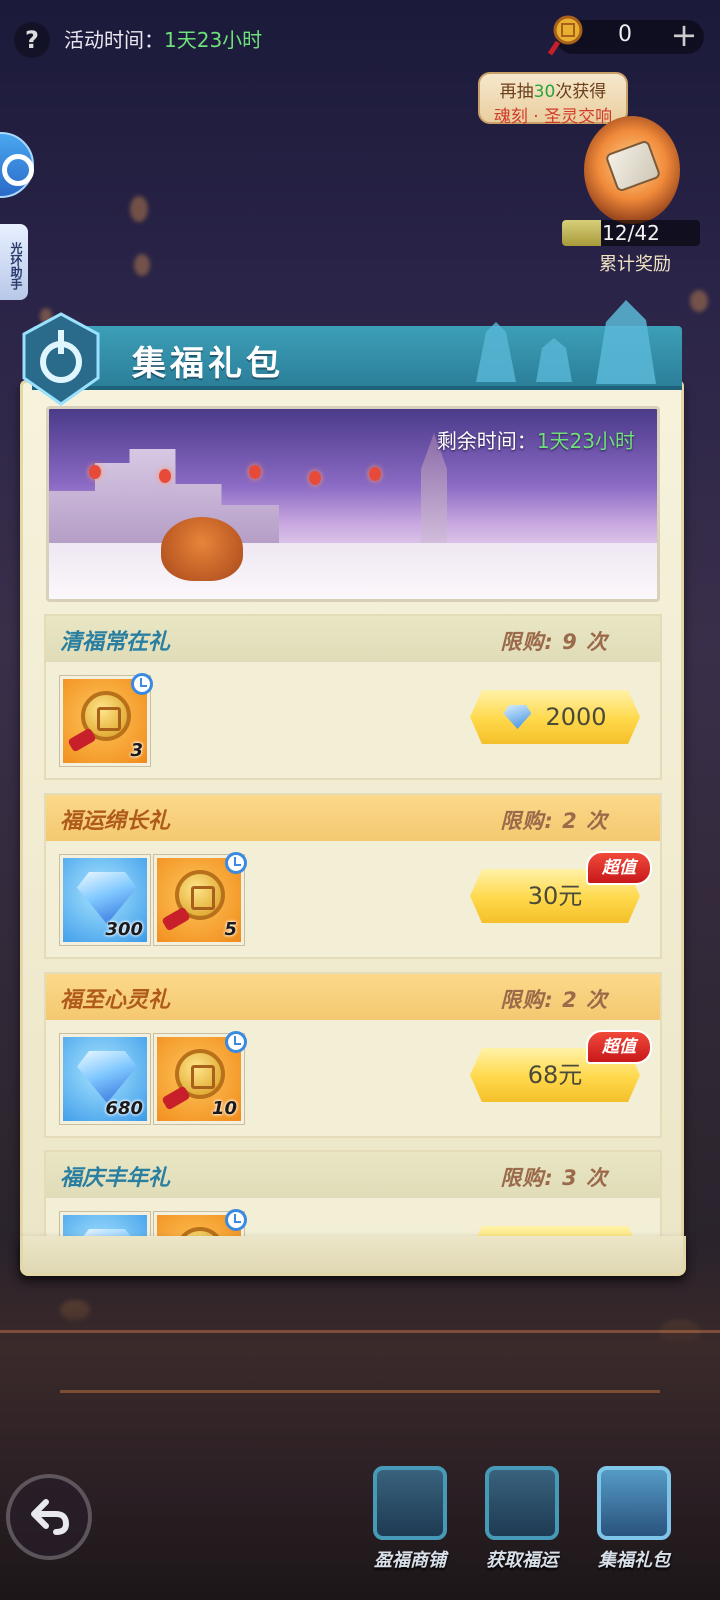 This screenshot has height=1600, width=720. Describe the element at coordinates (105, 1225) in the screenshot. I see `item-card-diamond` at that location.